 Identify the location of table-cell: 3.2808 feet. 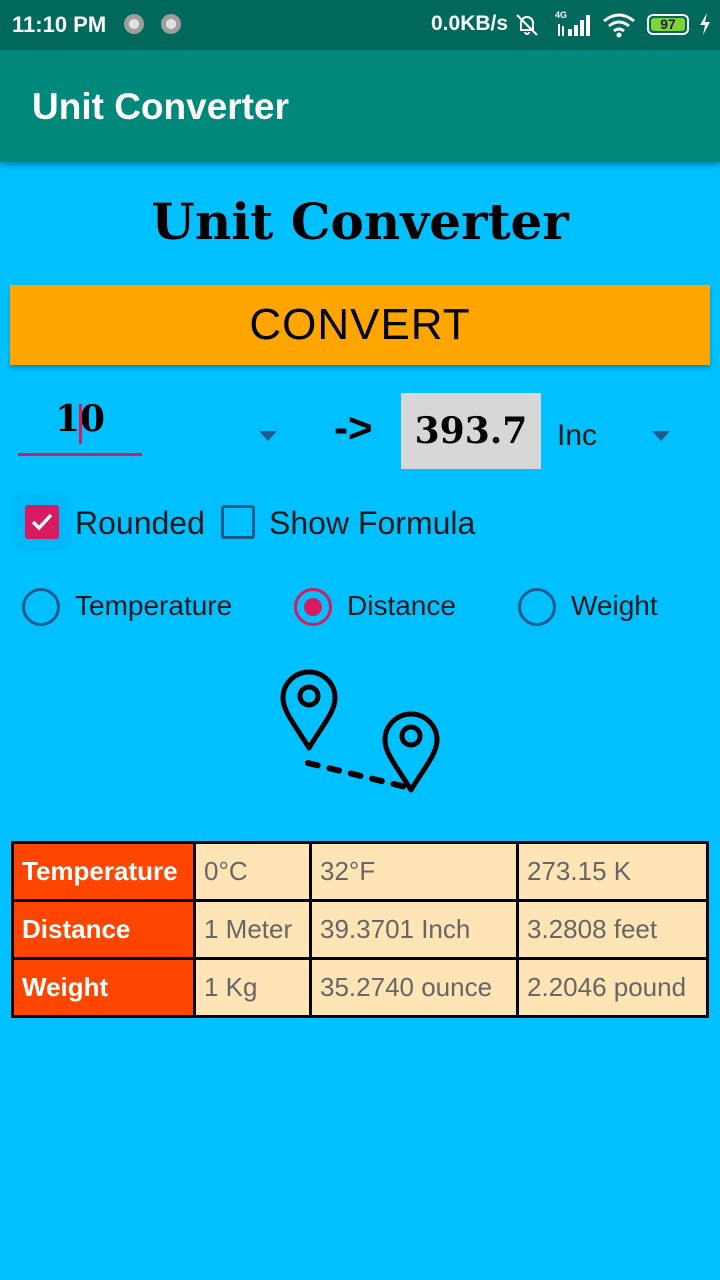
(612, 929).